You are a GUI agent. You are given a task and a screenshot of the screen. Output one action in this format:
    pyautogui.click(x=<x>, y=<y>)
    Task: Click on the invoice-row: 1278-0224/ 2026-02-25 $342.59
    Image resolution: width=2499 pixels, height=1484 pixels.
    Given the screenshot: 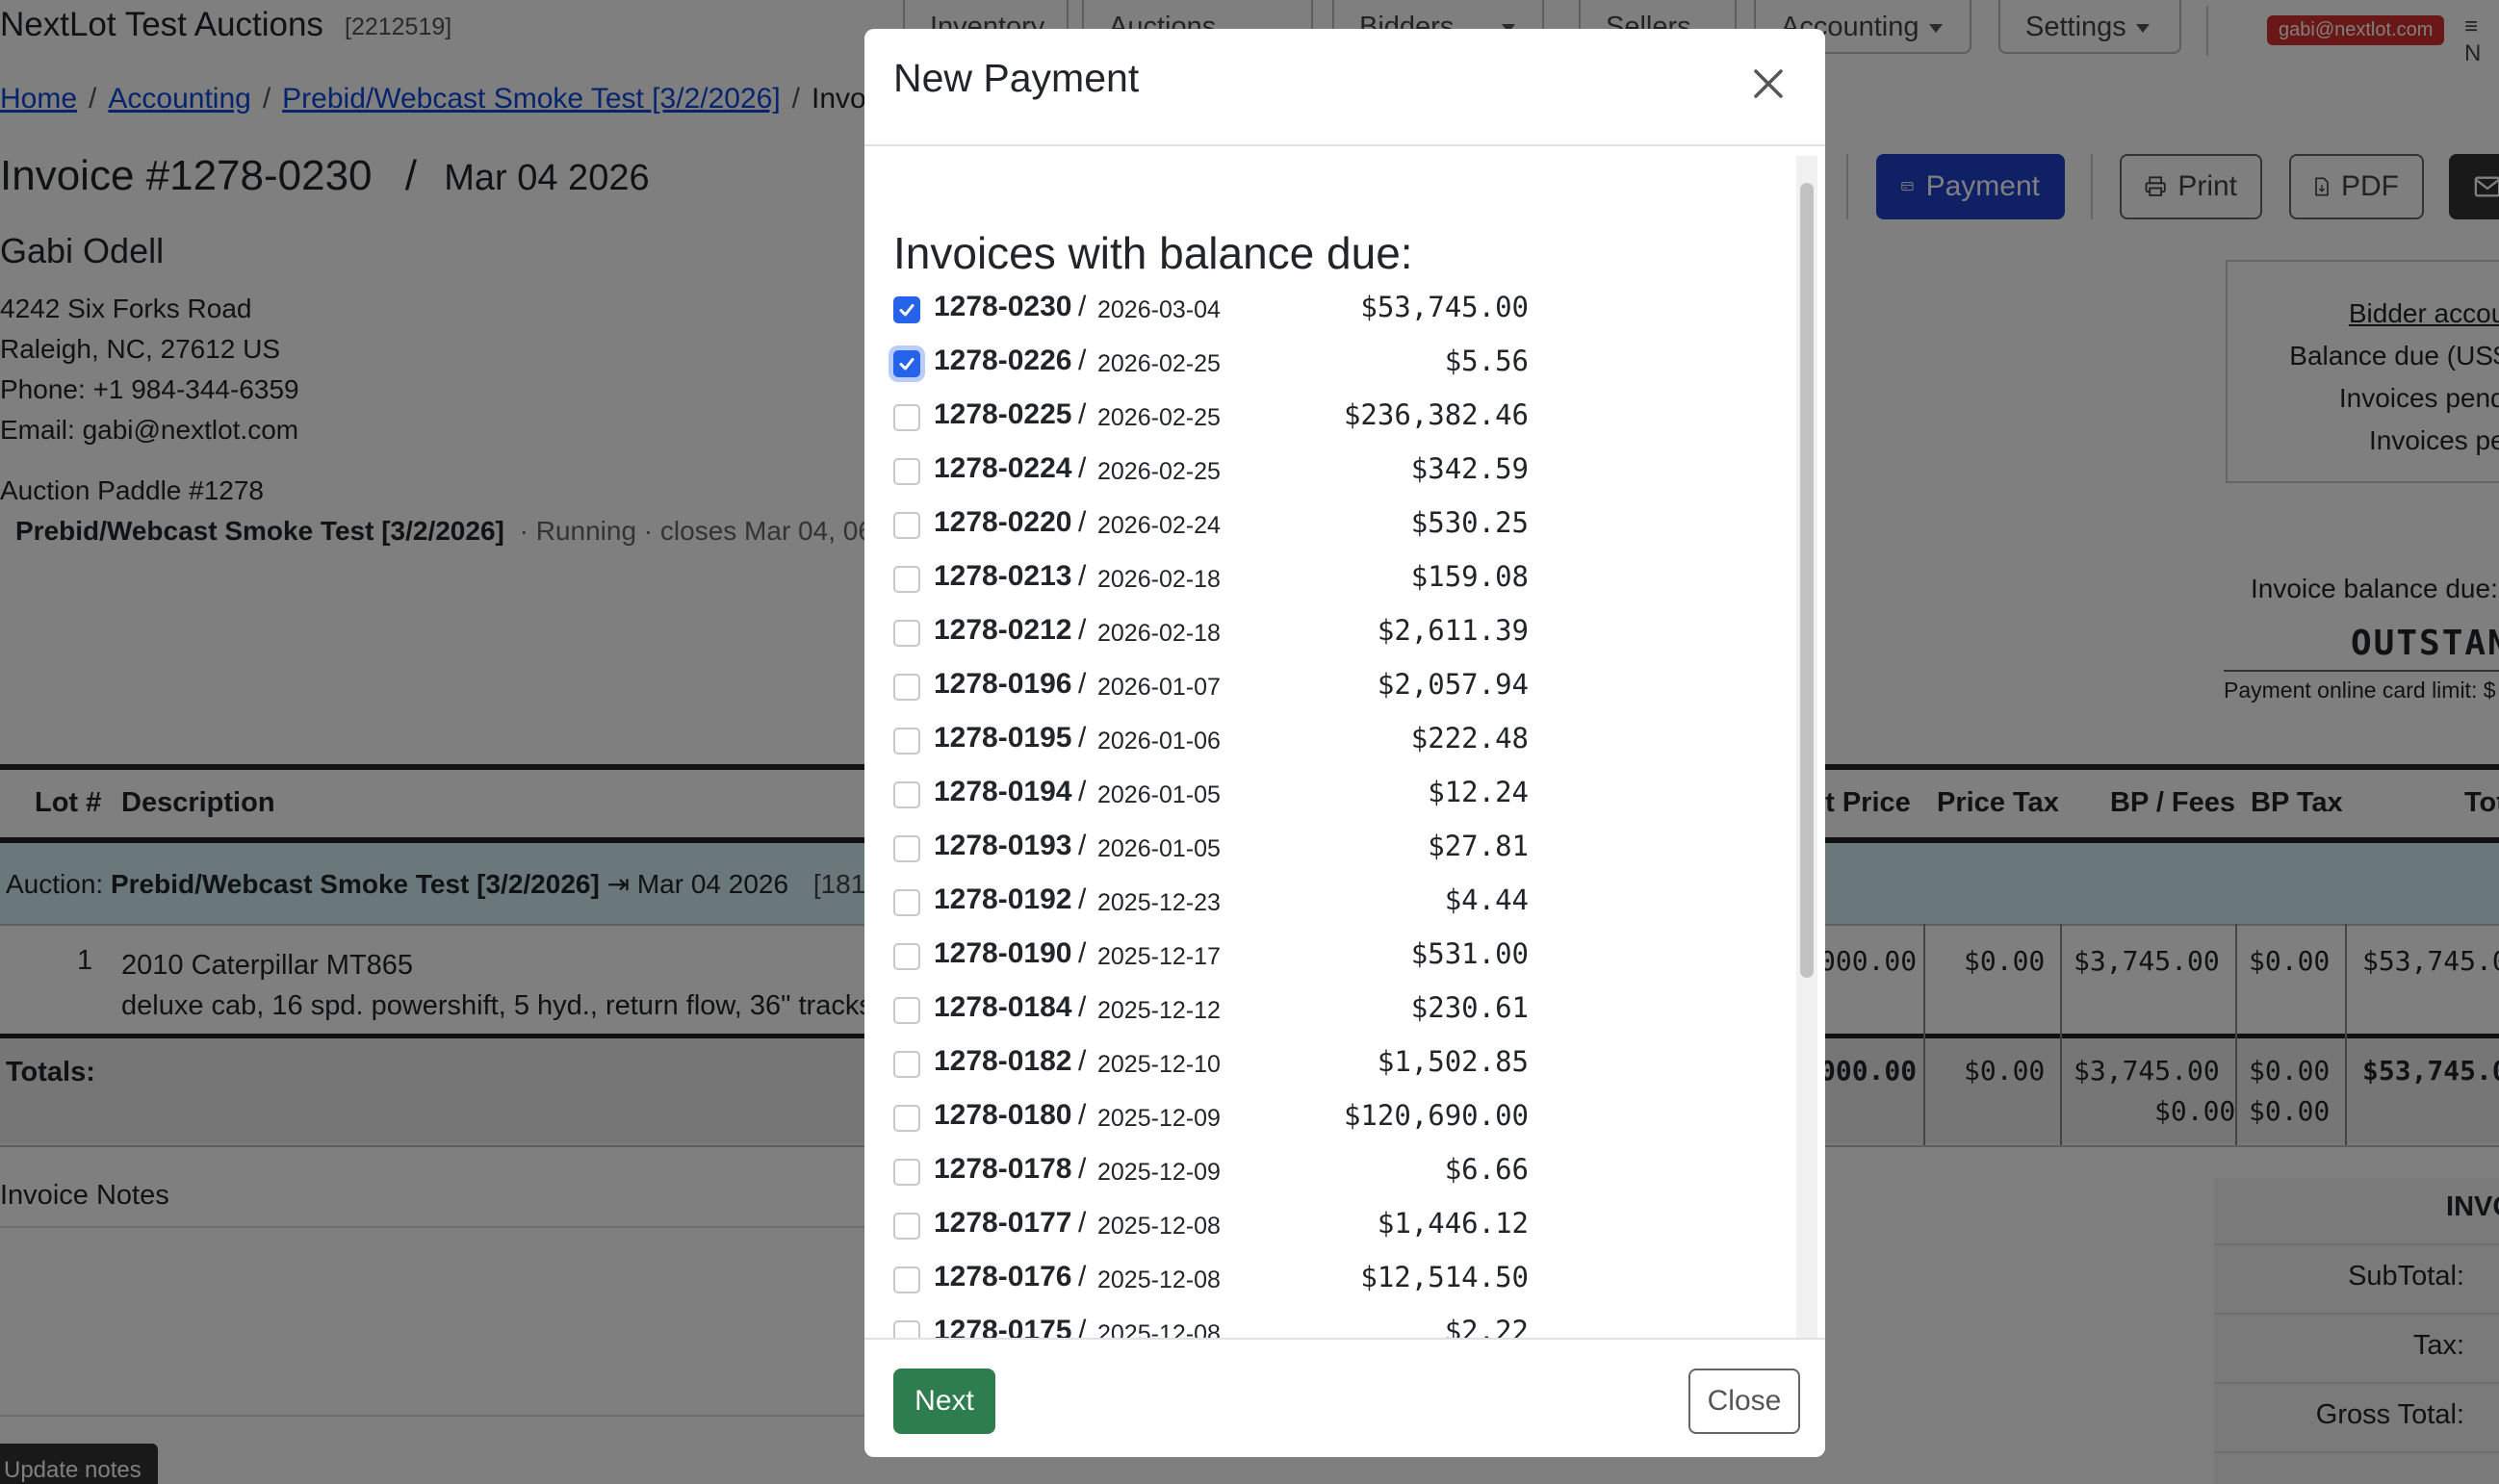 What is the action you would take?
    pyautogui.click(x=1211, y=475)
    